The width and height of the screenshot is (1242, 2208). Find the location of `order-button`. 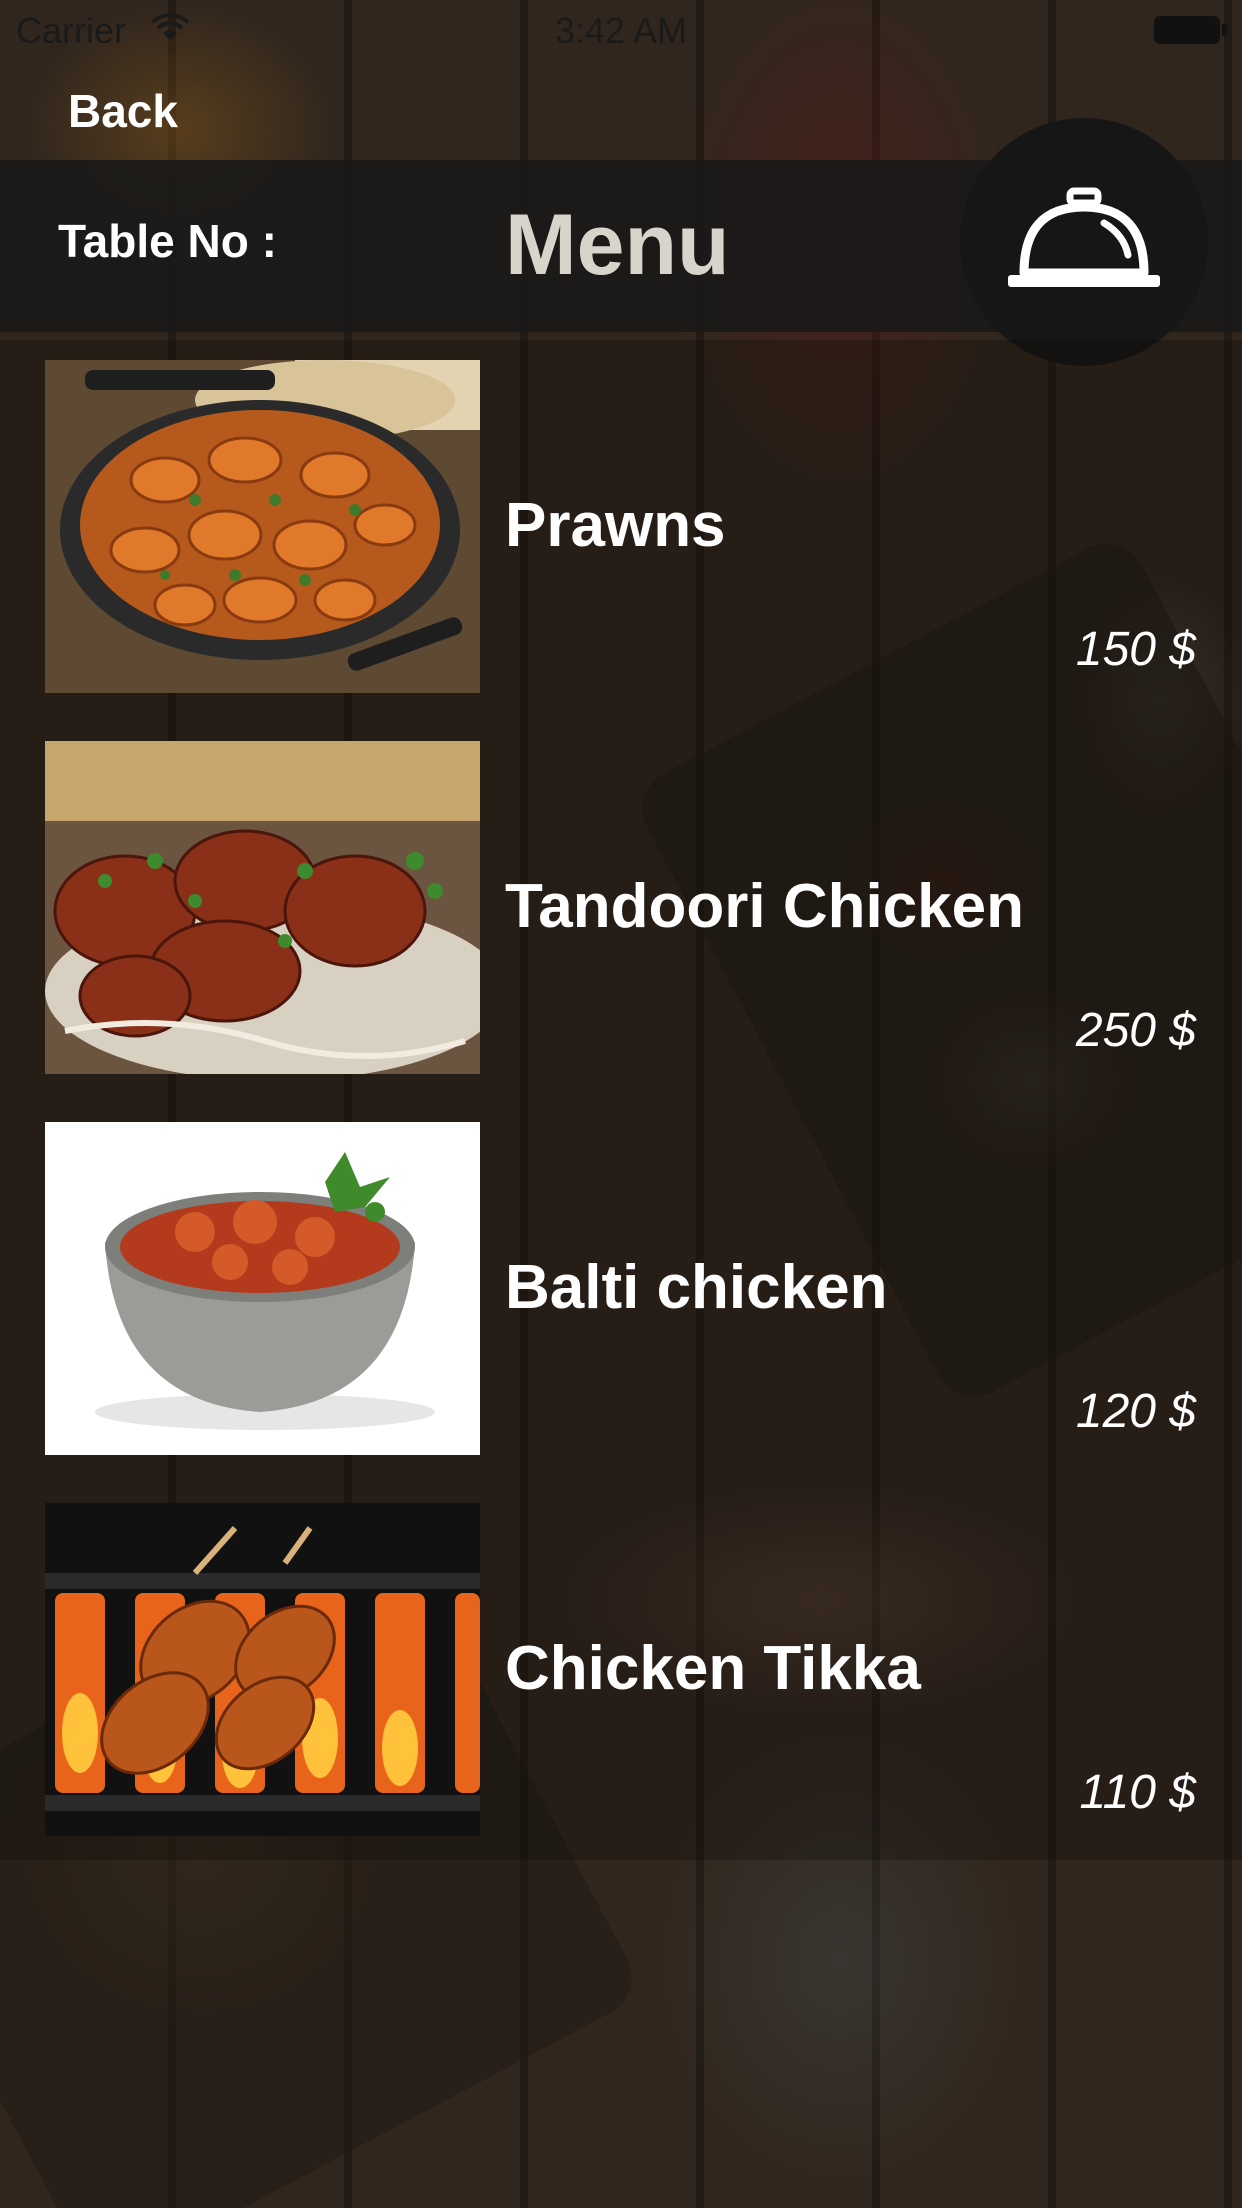

order-button is located at coordinates (1084, 242).